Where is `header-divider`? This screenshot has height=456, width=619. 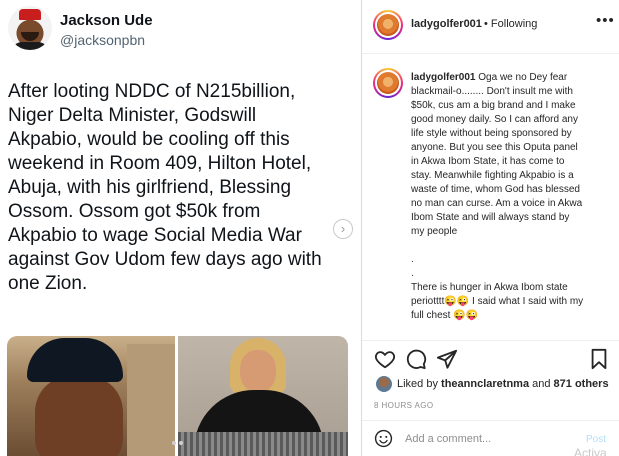 header-divider is located at coordinates (490, 53).